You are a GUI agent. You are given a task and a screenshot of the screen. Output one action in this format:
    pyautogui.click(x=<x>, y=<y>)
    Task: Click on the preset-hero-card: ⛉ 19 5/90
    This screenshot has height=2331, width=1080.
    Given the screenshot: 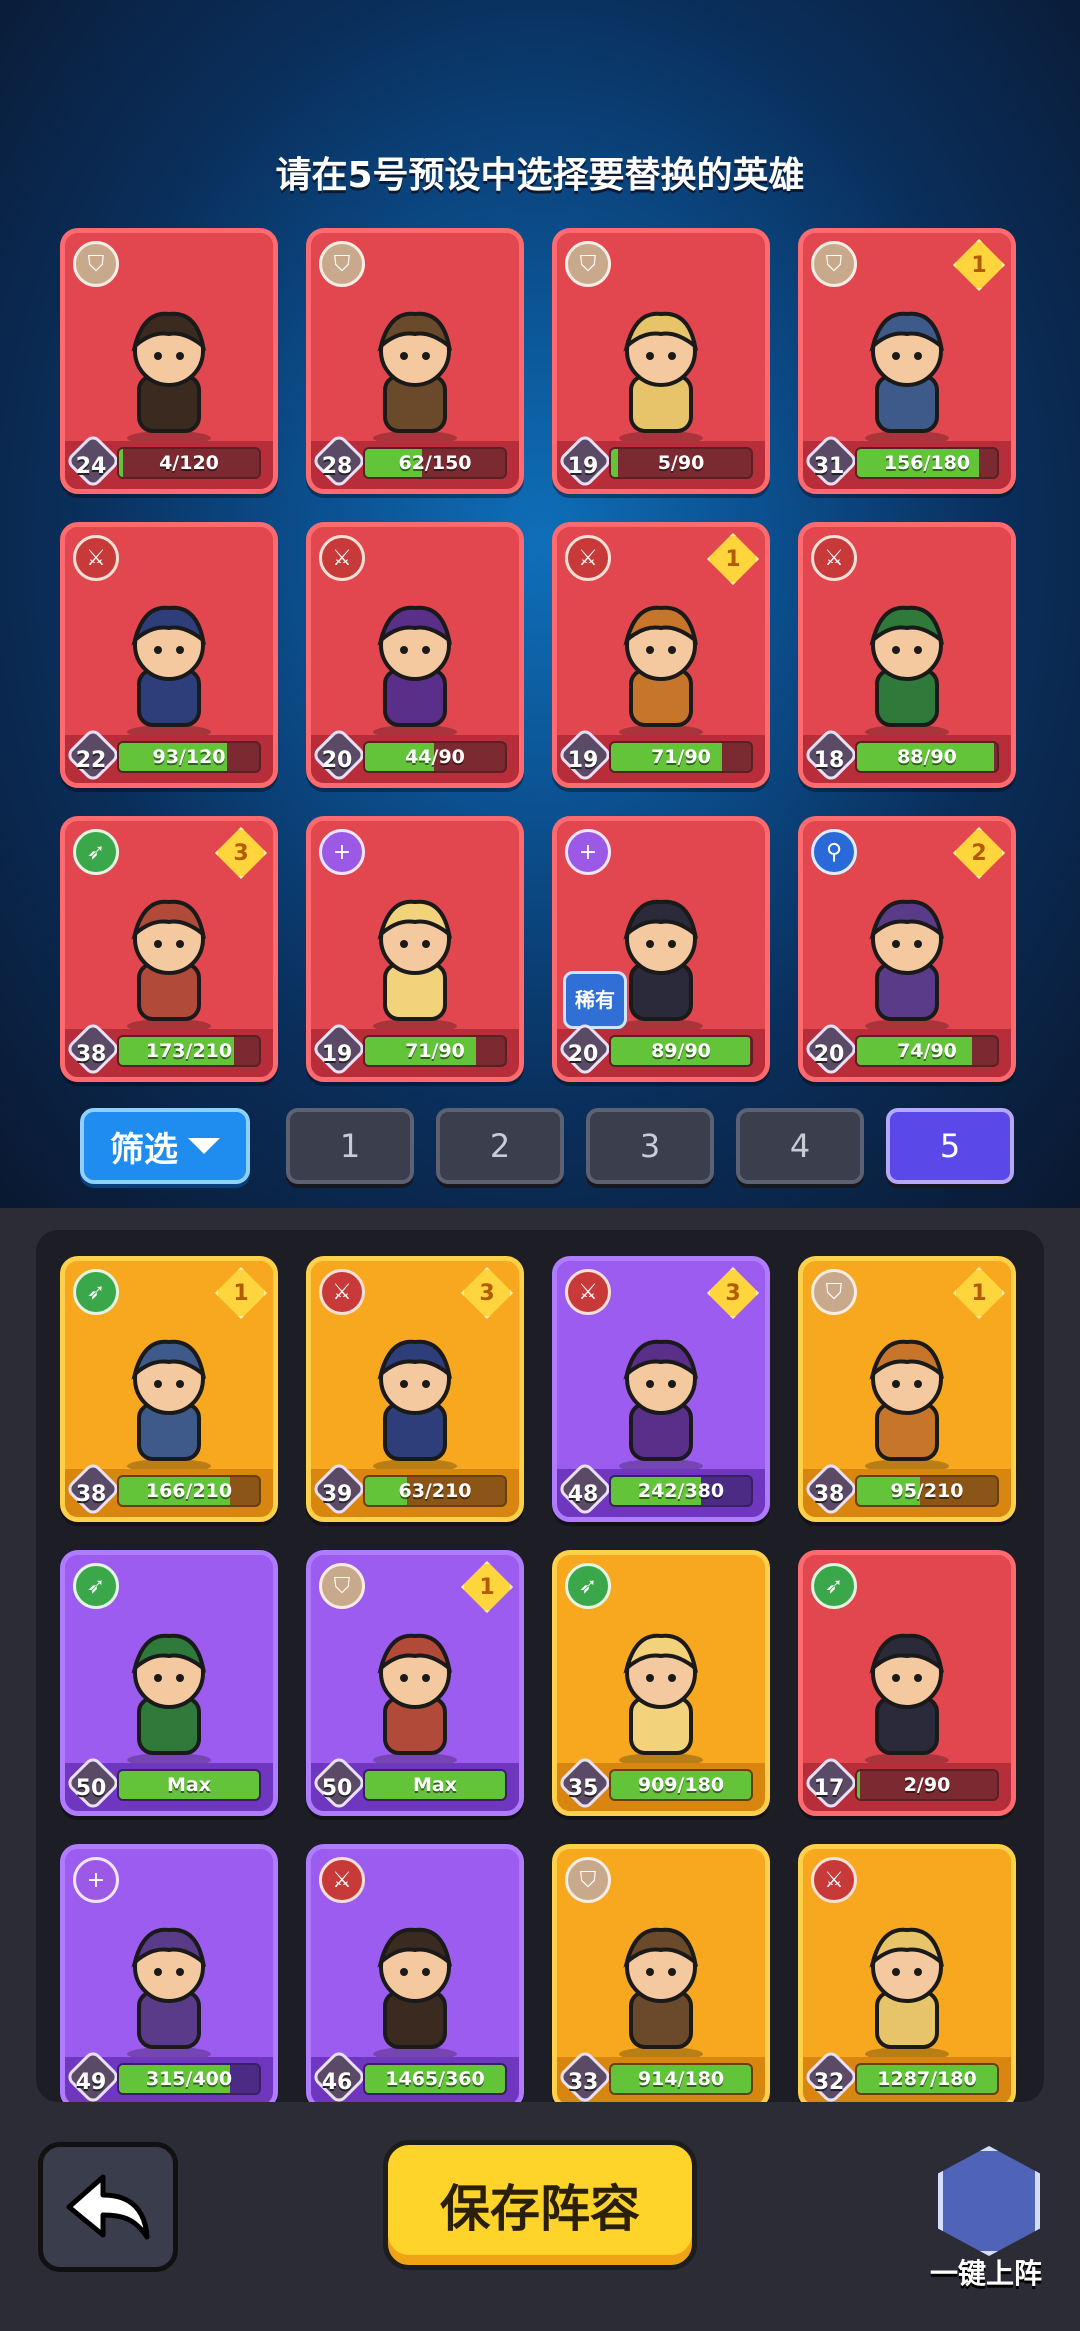 What is the action you would take?
    pyautogui.click(x=661, y=361)
    